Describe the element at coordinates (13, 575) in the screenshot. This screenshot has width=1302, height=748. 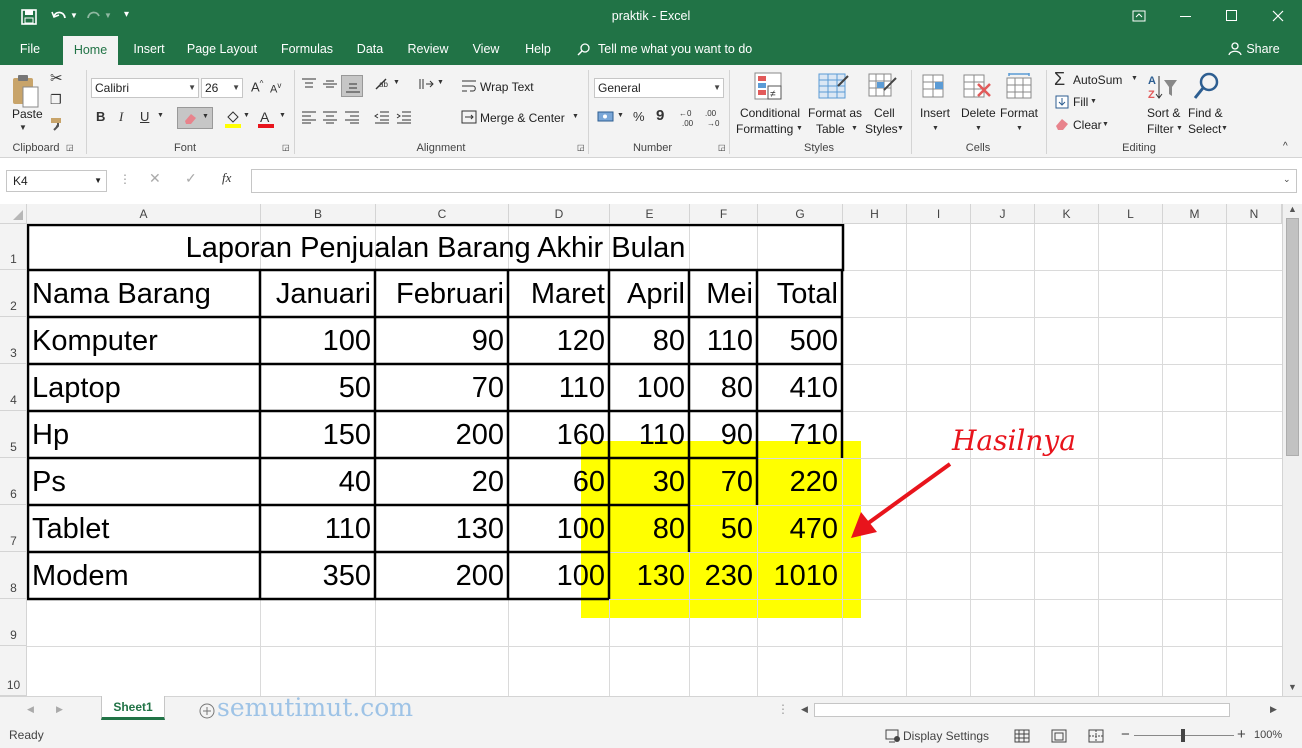
I see `row-header: 8` at that location.